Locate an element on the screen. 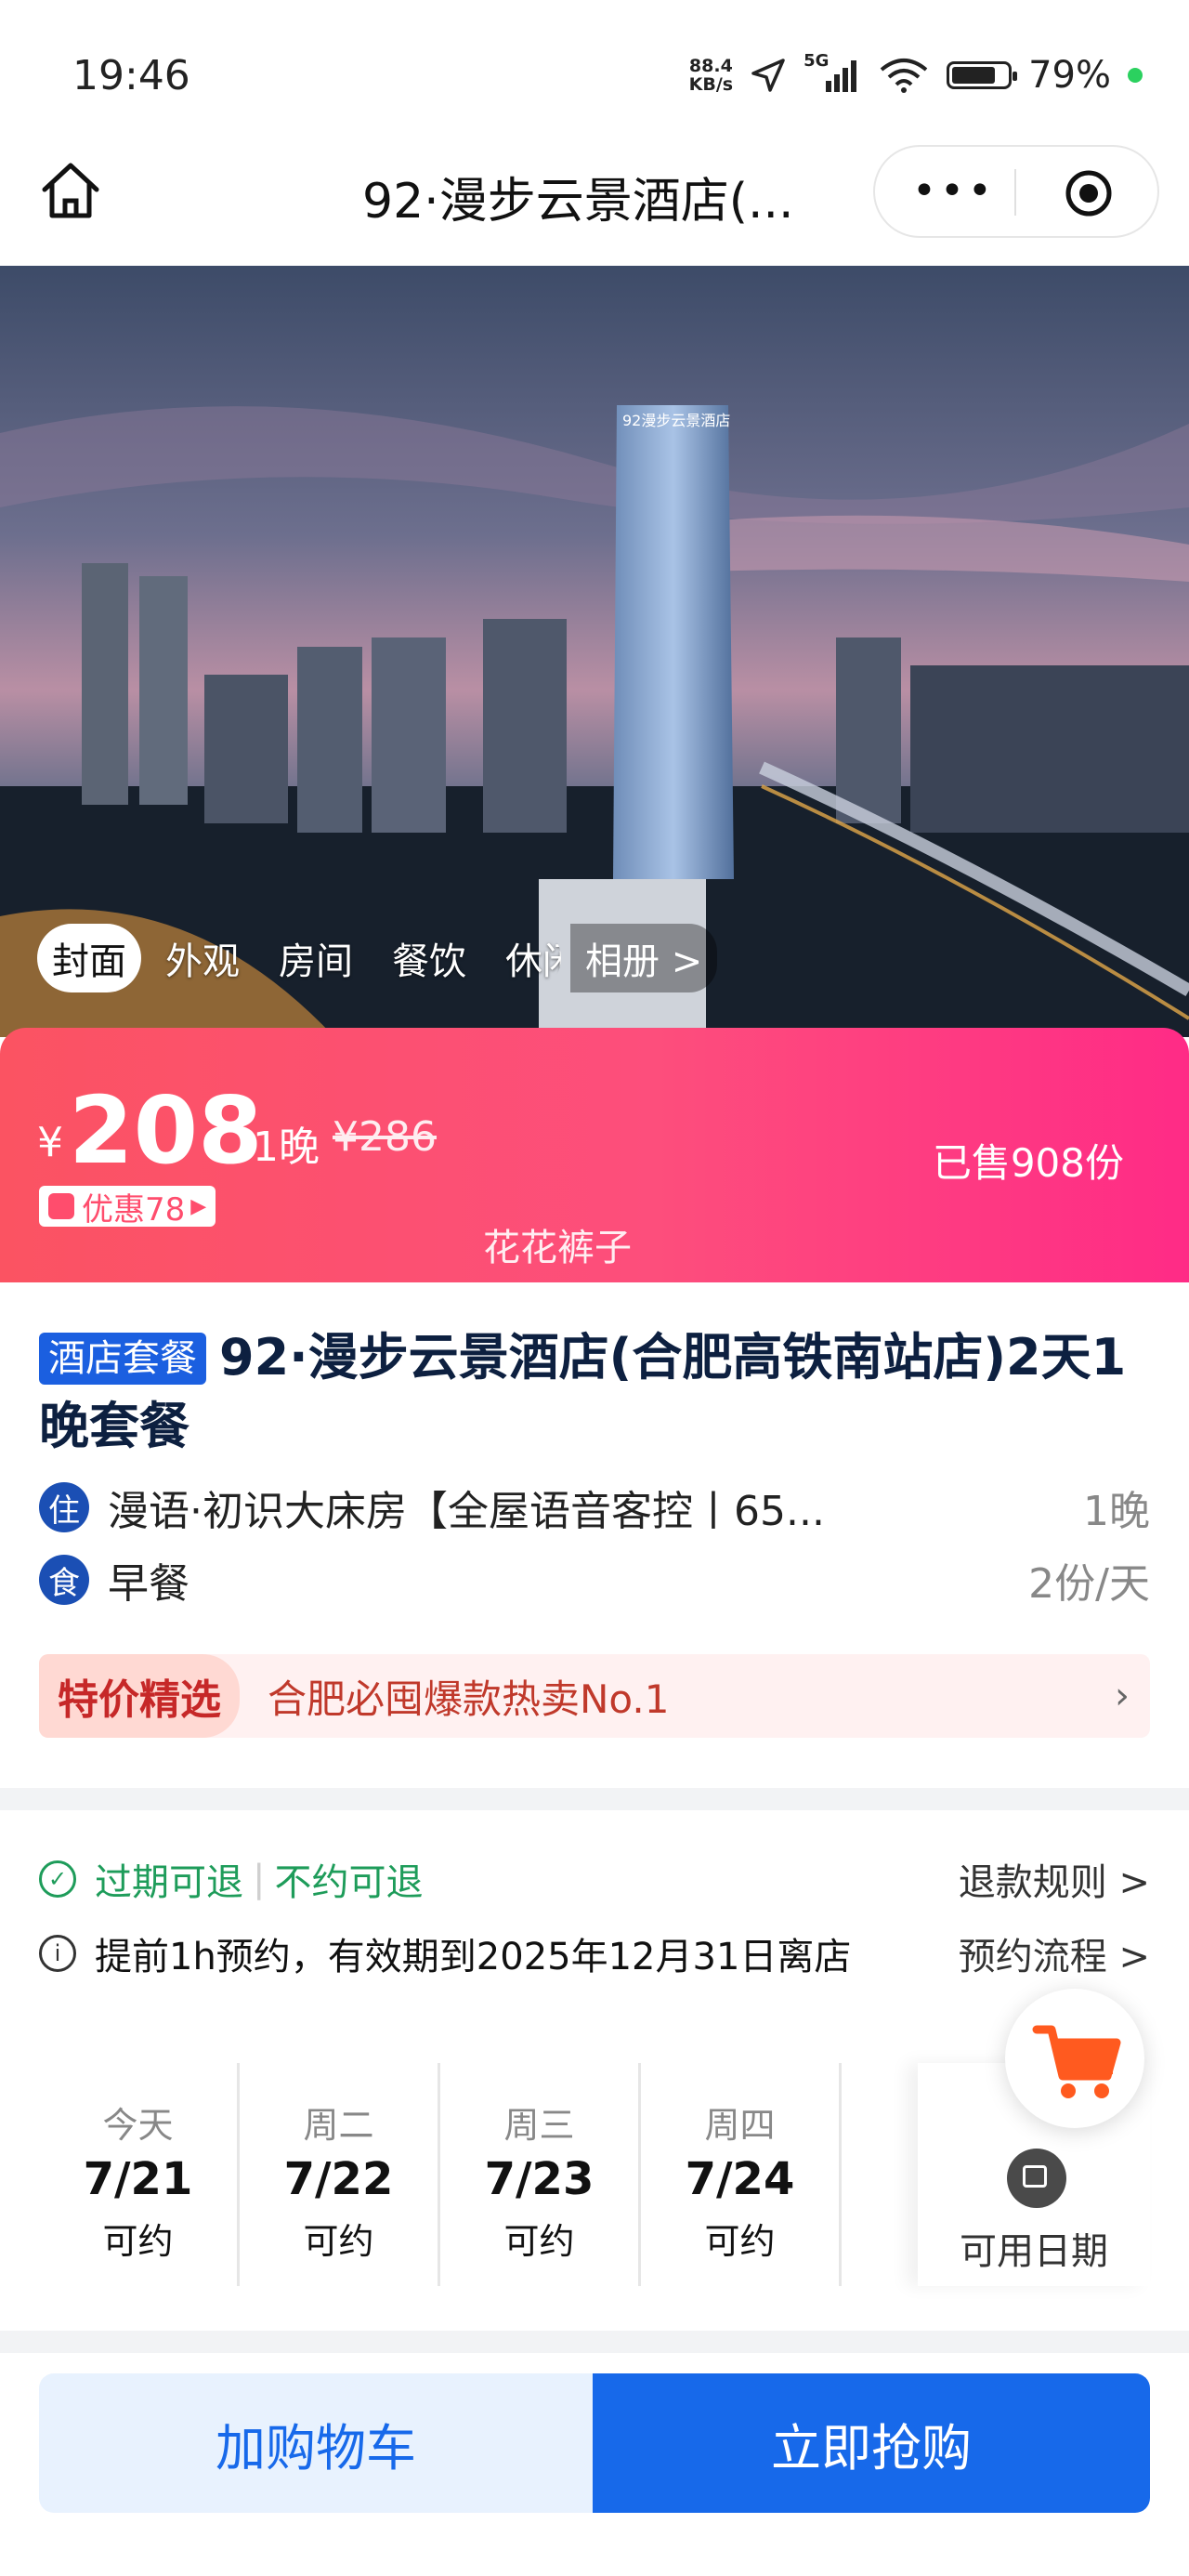 The height and width of the screenshot is (2576, 1189). album-tab-exterior: 外观 is located at coordinates (202, 958).